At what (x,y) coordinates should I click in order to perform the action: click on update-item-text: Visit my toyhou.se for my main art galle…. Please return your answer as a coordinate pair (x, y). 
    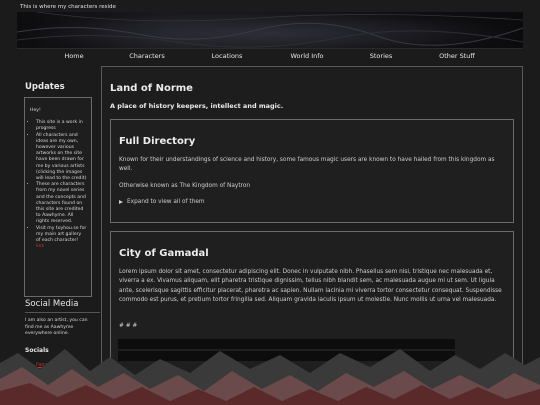
    Looking at the image, I should click on (61, 234).